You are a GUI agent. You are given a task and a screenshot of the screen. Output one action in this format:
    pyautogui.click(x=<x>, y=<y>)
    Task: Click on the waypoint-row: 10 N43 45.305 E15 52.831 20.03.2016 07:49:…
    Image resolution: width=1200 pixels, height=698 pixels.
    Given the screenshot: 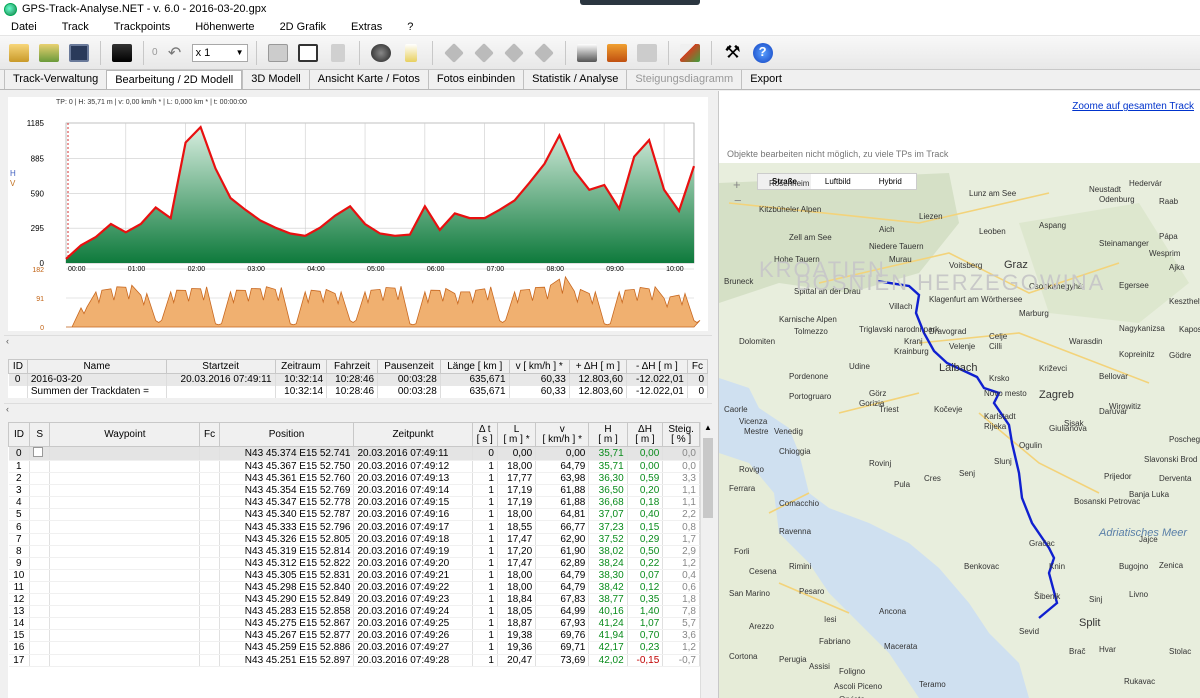 What is the action you would take?
    pyautogui.click(x=354, y=575)
    